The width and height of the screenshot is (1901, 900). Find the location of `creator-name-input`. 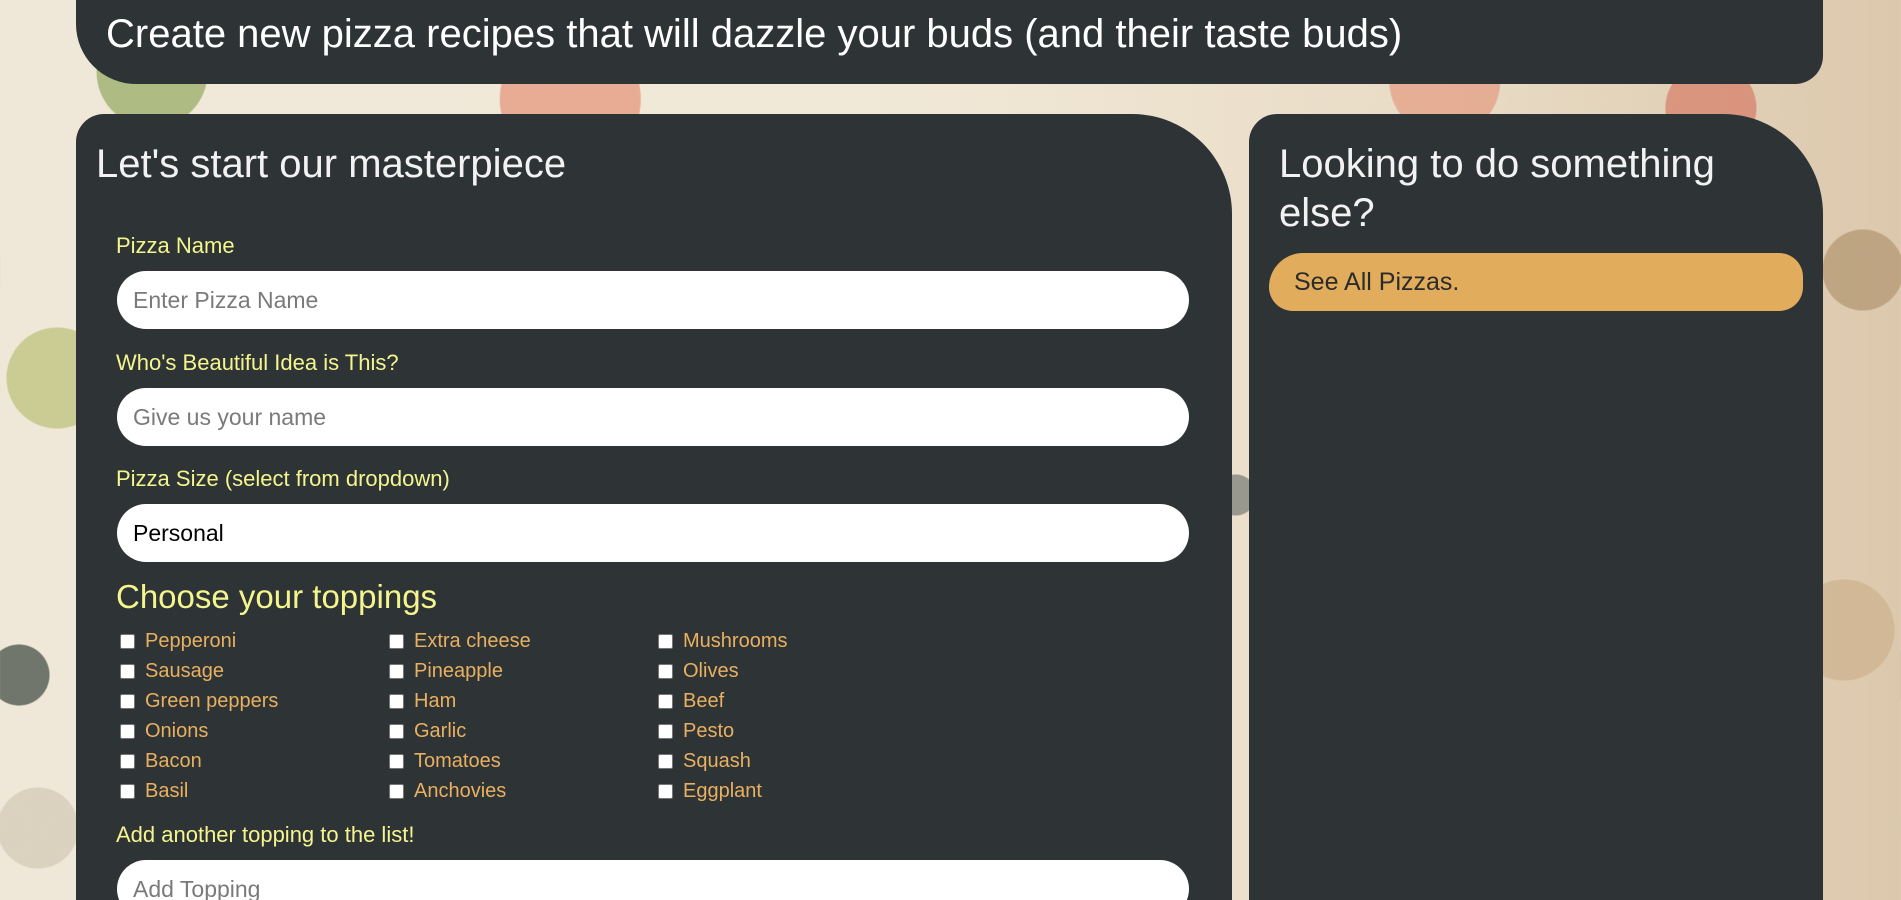

creator-name-input is located at coordinates (653, 417).